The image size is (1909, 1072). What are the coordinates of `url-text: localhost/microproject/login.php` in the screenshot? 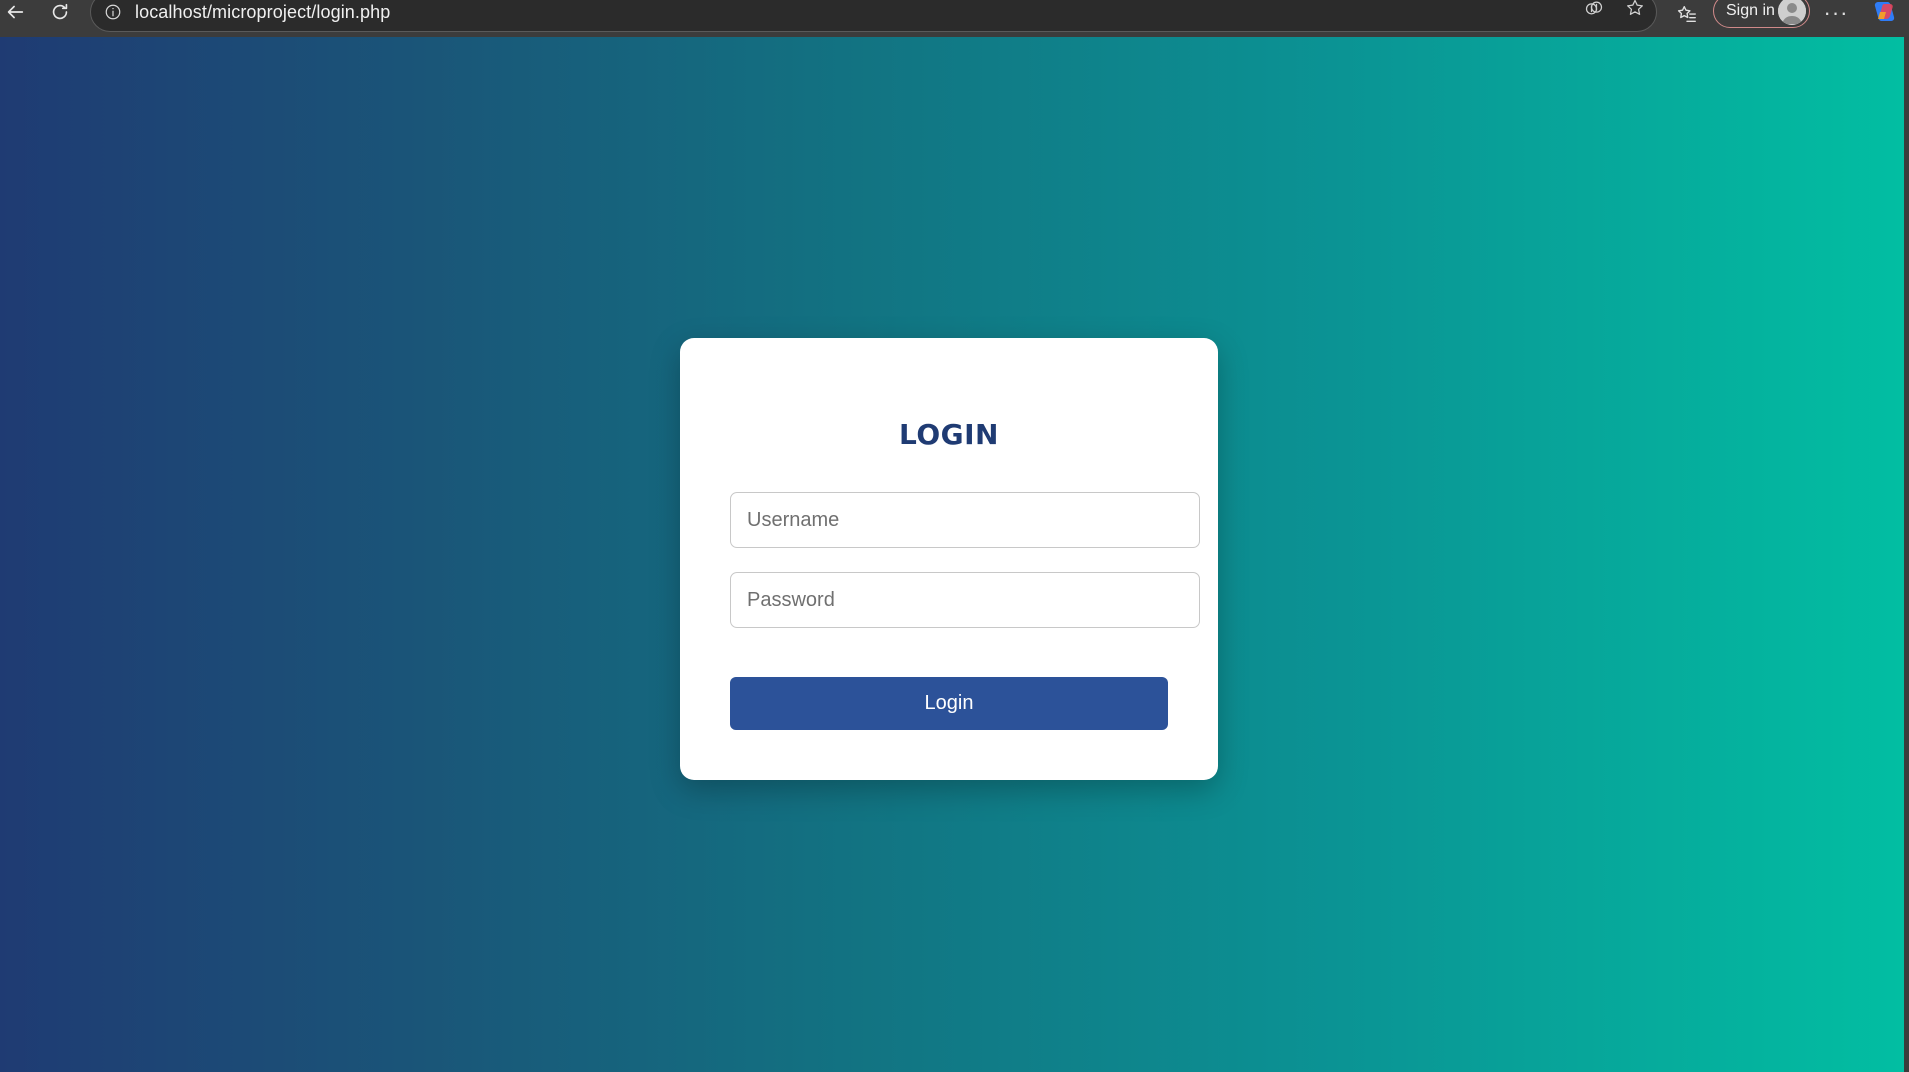 It's located at (262, 12).